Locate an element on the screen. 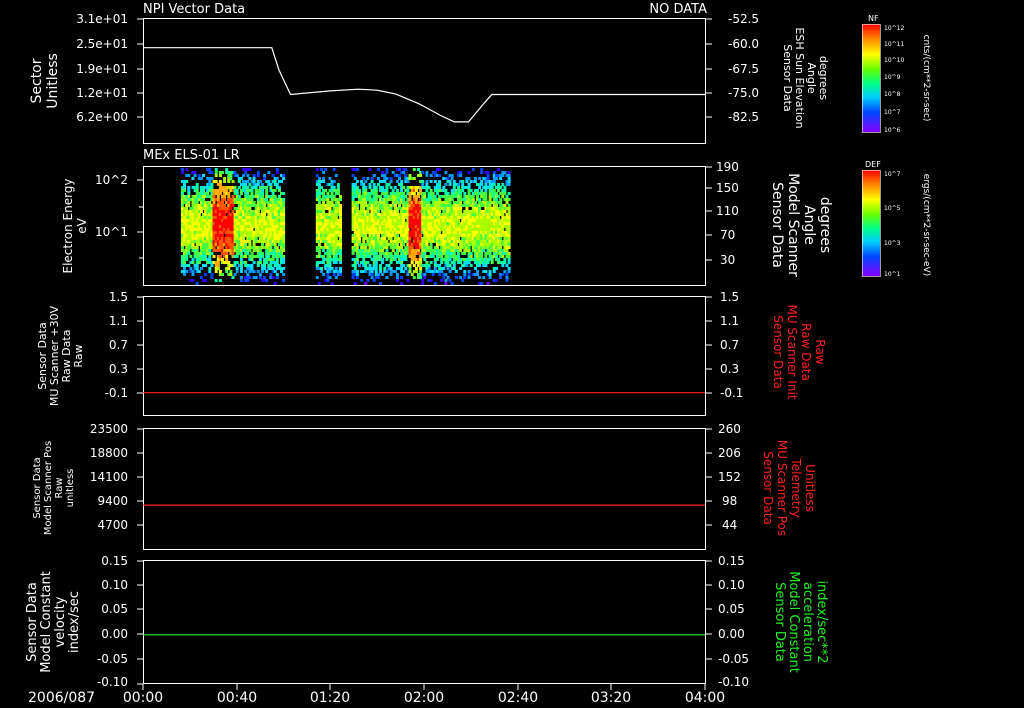 The height and width of the screenshot is (708, 1024). p4-right-label-3: Unitless is located at coordinates (810, 488).